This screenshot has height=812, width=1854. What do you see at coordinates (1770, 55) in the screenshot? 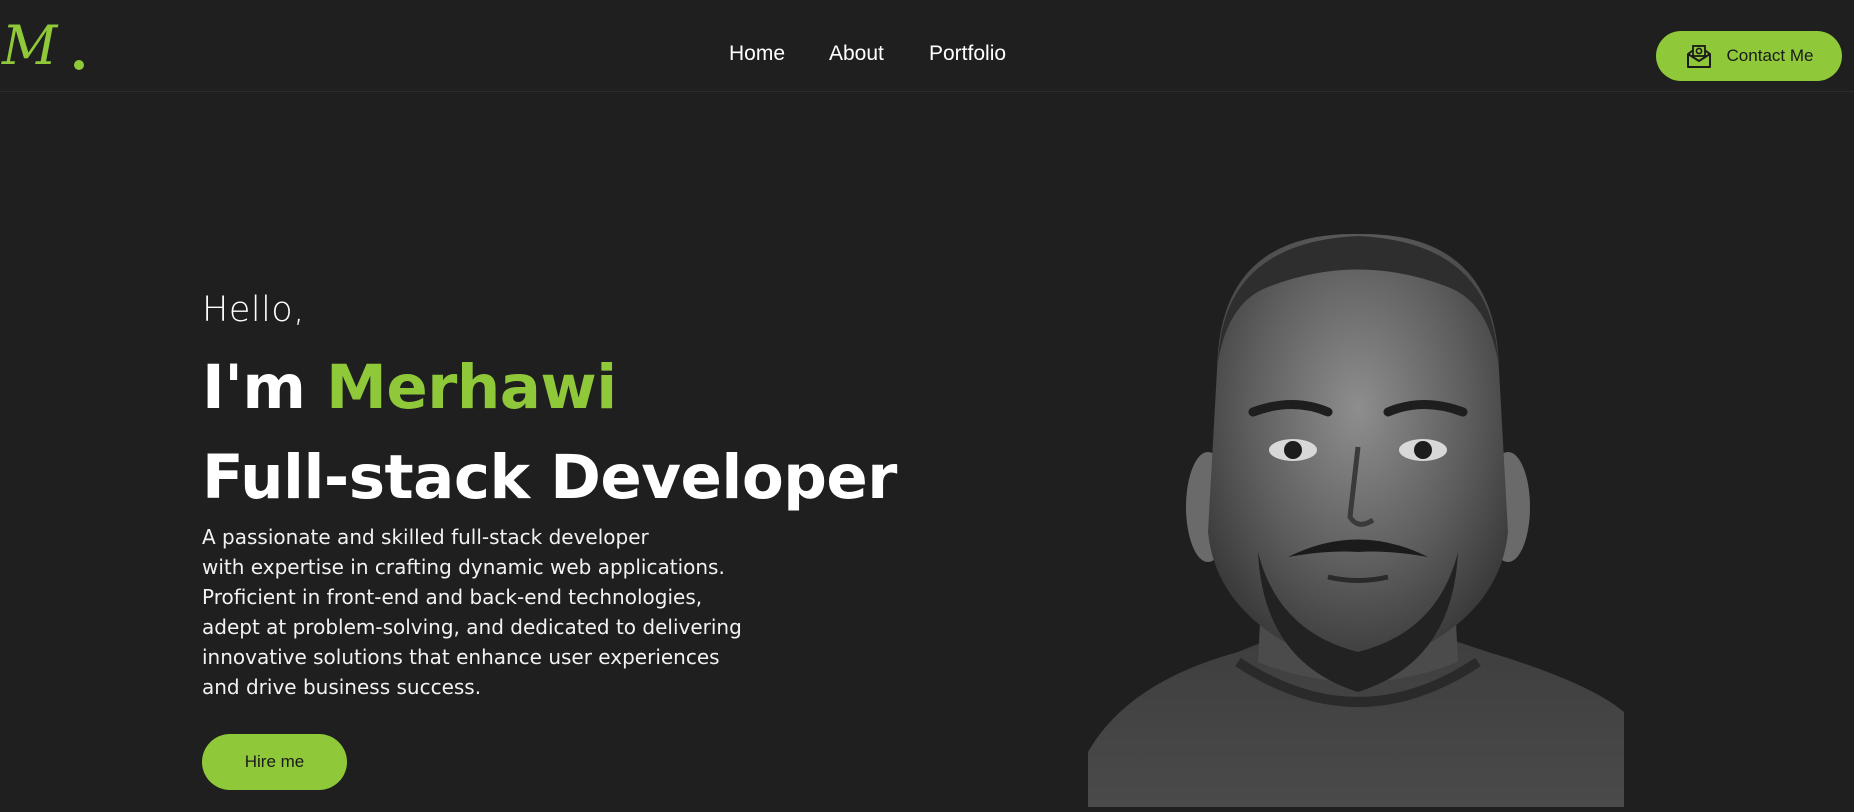
I see `contact-me-label: Contact Me` at bounding box center [1770, 55].